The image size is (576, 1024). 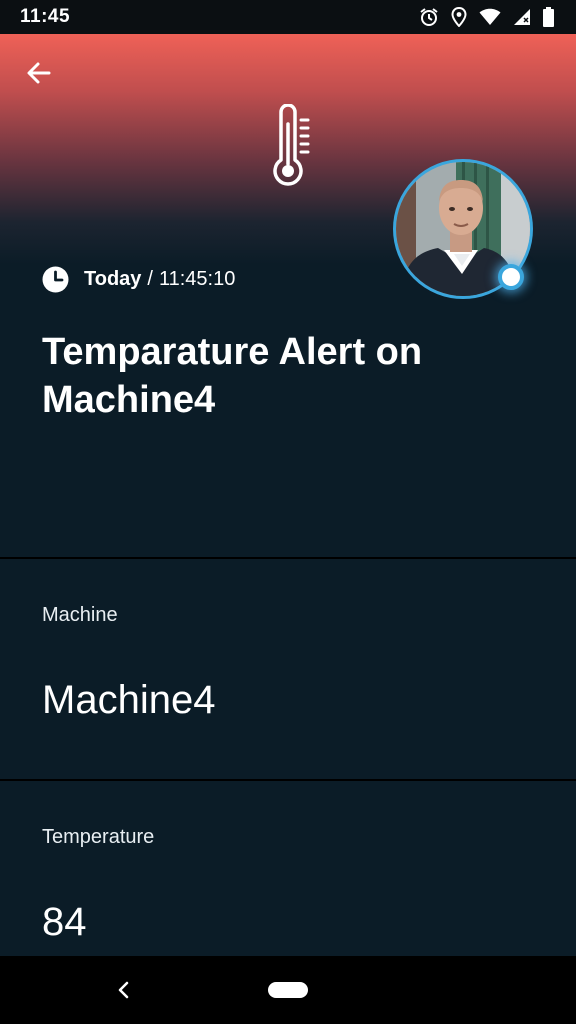 I want to click on machine-label: Machine, so click(x=80, y=615).